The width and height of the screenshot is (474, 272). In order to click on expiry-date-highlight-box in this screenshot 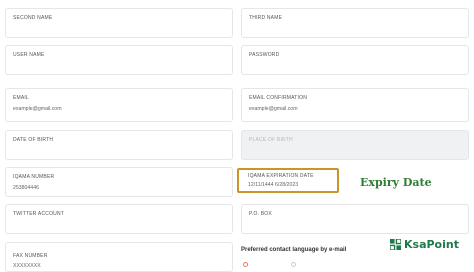, I will do `click(288, 180)`.